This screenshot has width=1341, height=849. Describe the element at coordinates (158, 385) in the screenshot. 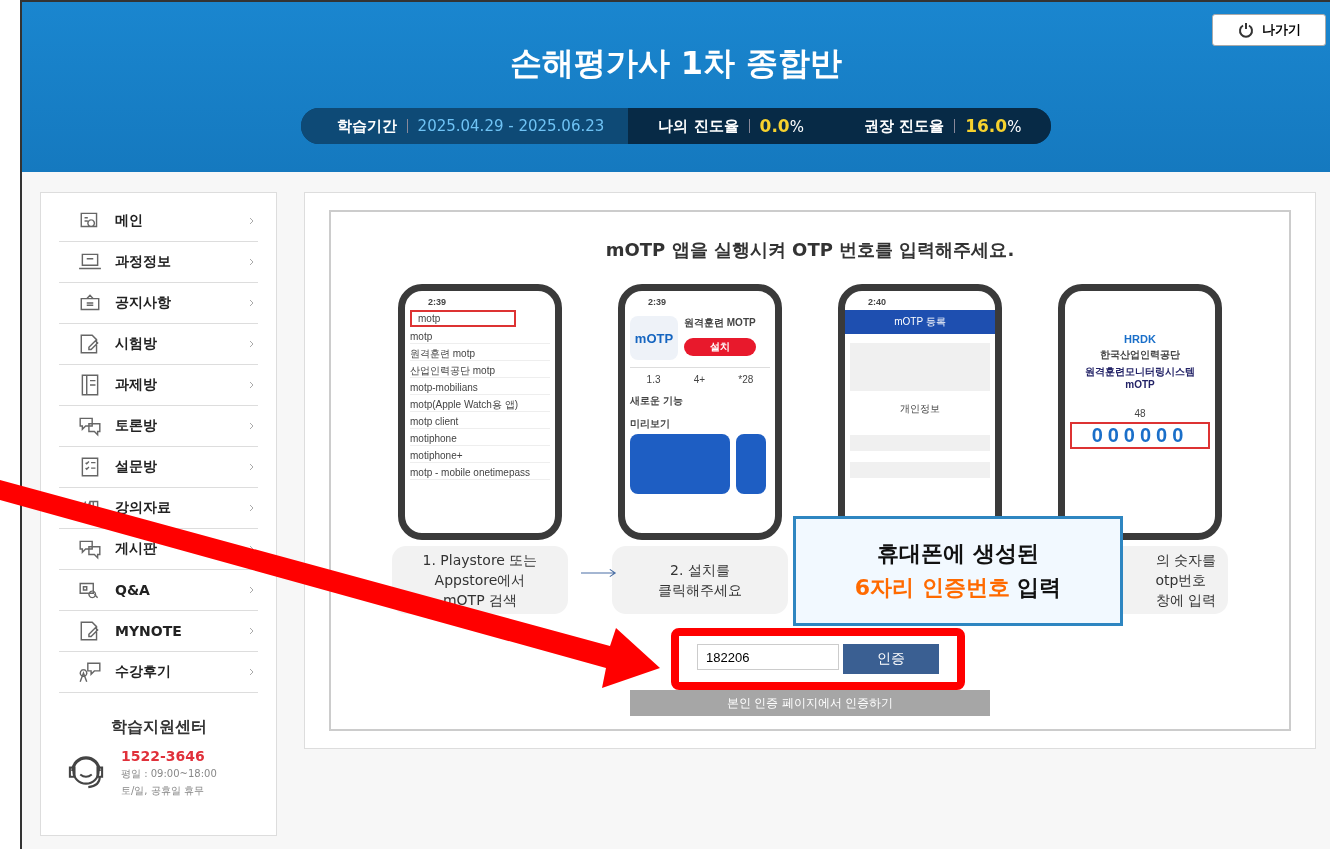

I see `menu-item: 과제방` at that location.